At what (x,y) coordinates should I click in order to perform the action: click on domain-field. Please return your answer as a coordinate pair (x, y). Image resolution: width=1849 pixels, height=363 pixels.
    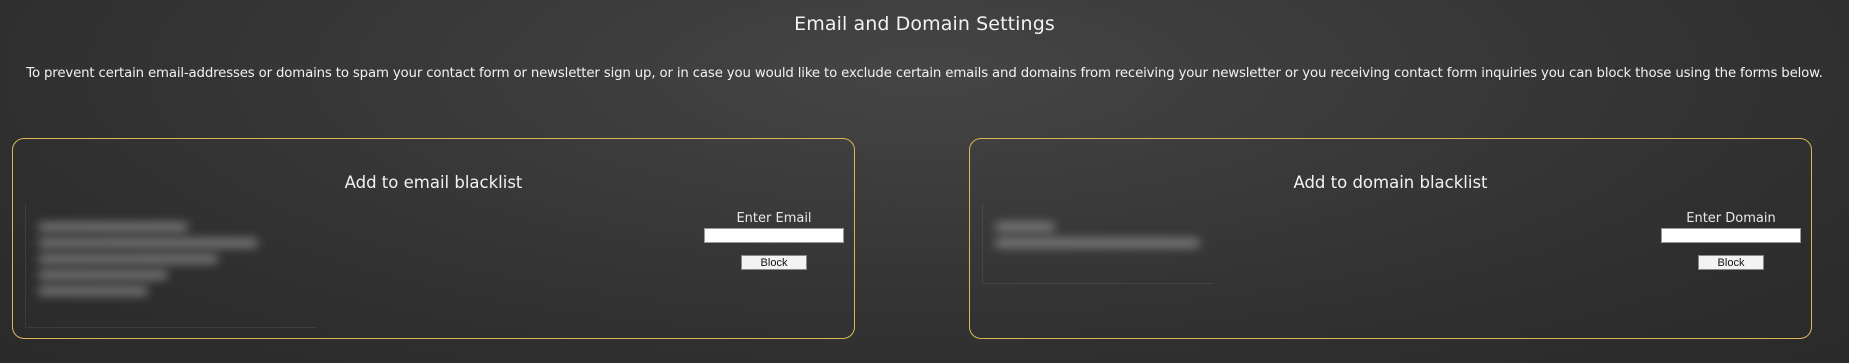
    Looking at the image, I should click on (1731, 235).